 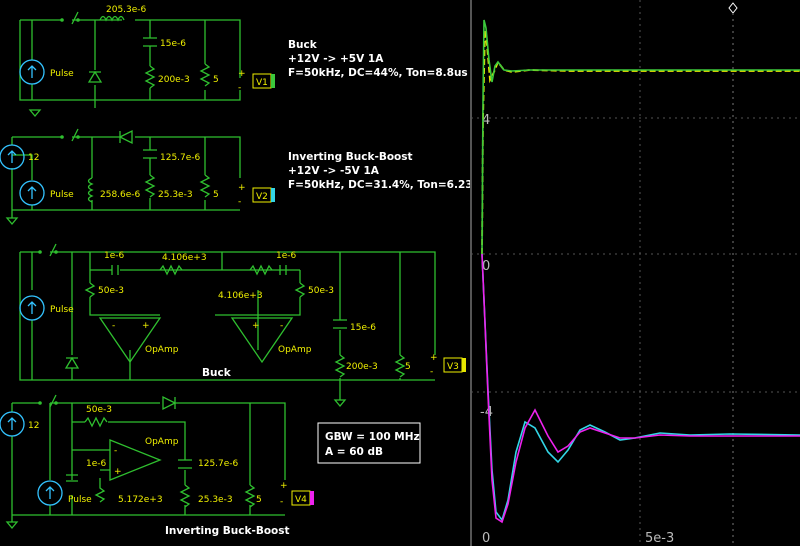 I want to click on buck2-c1a-label: 1e-6, so click(x=114, y=256).